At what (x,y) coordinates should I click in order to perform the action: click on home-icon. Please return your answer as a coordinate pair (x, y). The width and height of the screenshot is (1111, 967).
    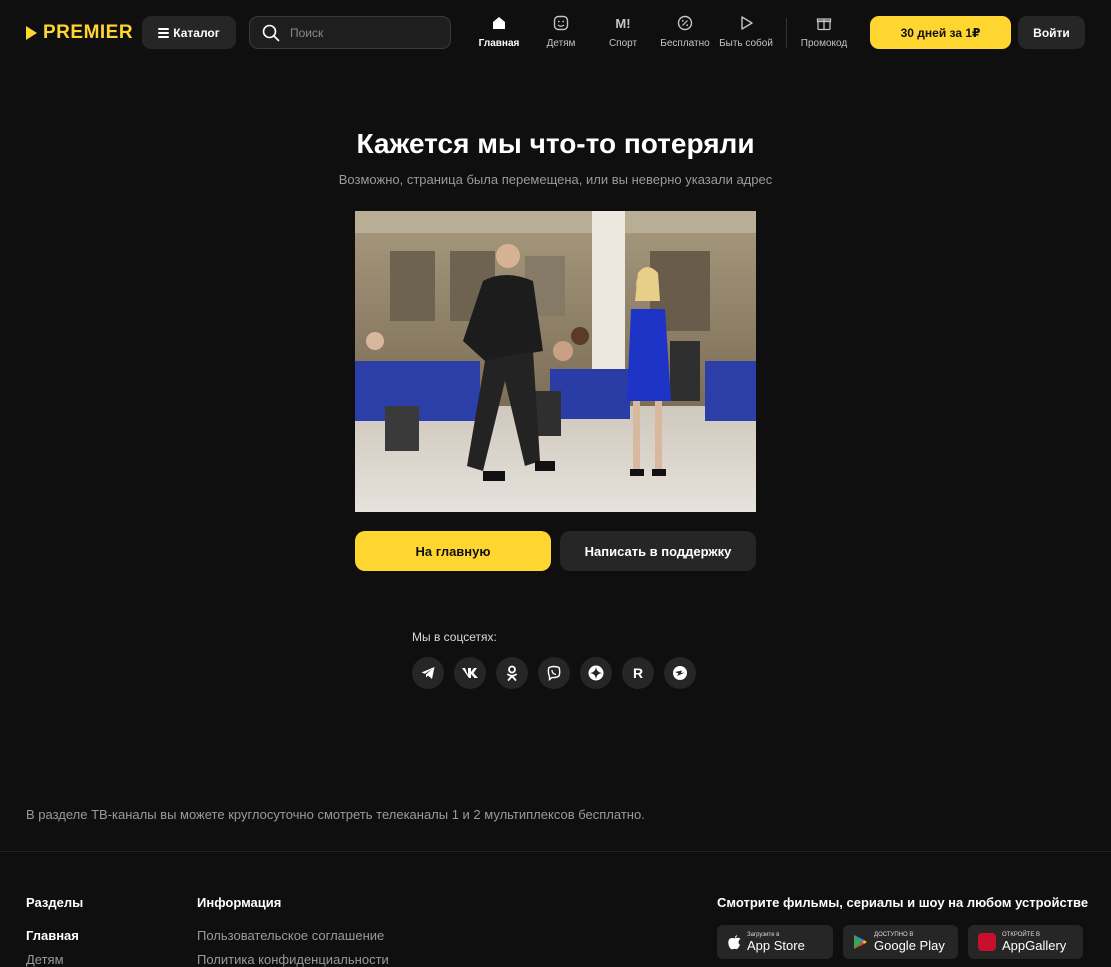
    Looking at the image, I should click on (499, 23).